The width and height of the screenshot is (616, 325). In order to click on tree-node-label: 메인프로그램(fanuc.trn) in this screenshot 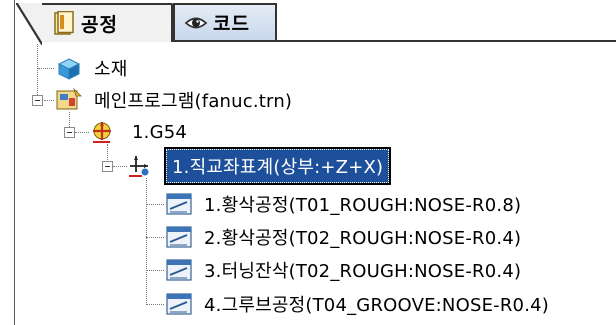, I will do `click(193, 101)`.